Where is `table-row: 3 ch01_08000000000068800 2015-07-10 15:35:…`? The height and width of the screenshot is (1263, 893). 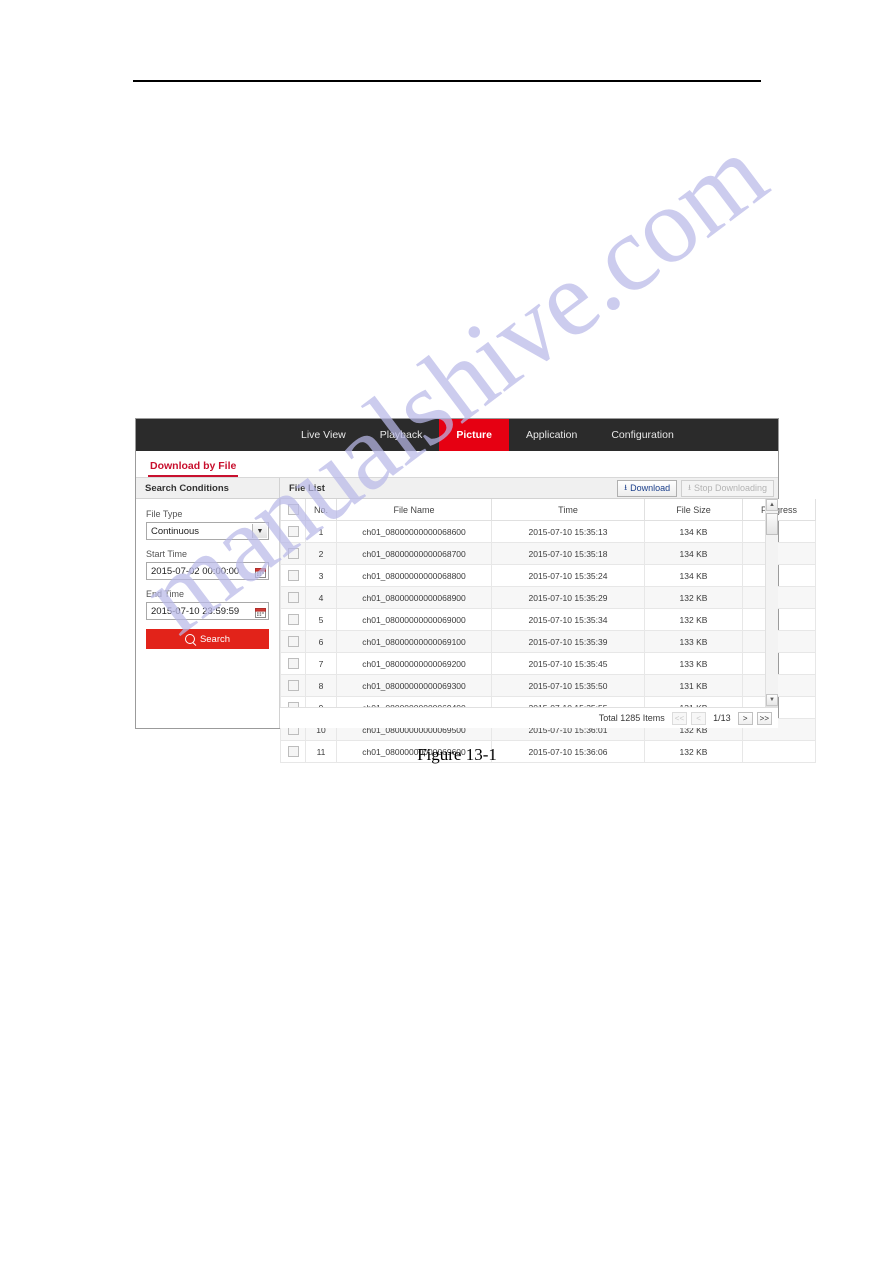 table-row: 3 ch01_08000000000068800 2015-07-10 15:35:… is located at coordinates (548, 575).